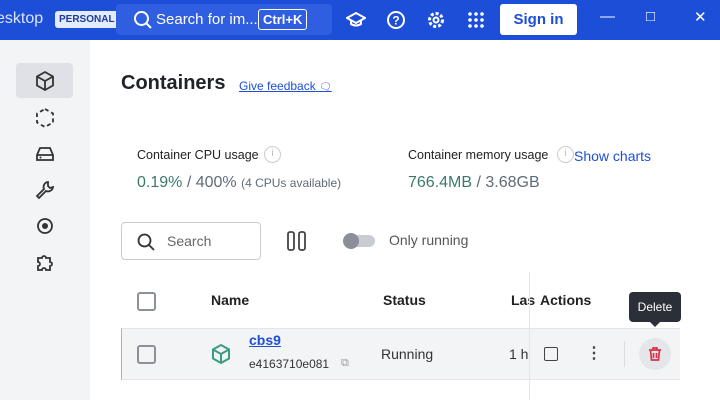 This screenshot has width=720, height=400. I want to click on plan-badge: PERSONAL, so click(87, 19).